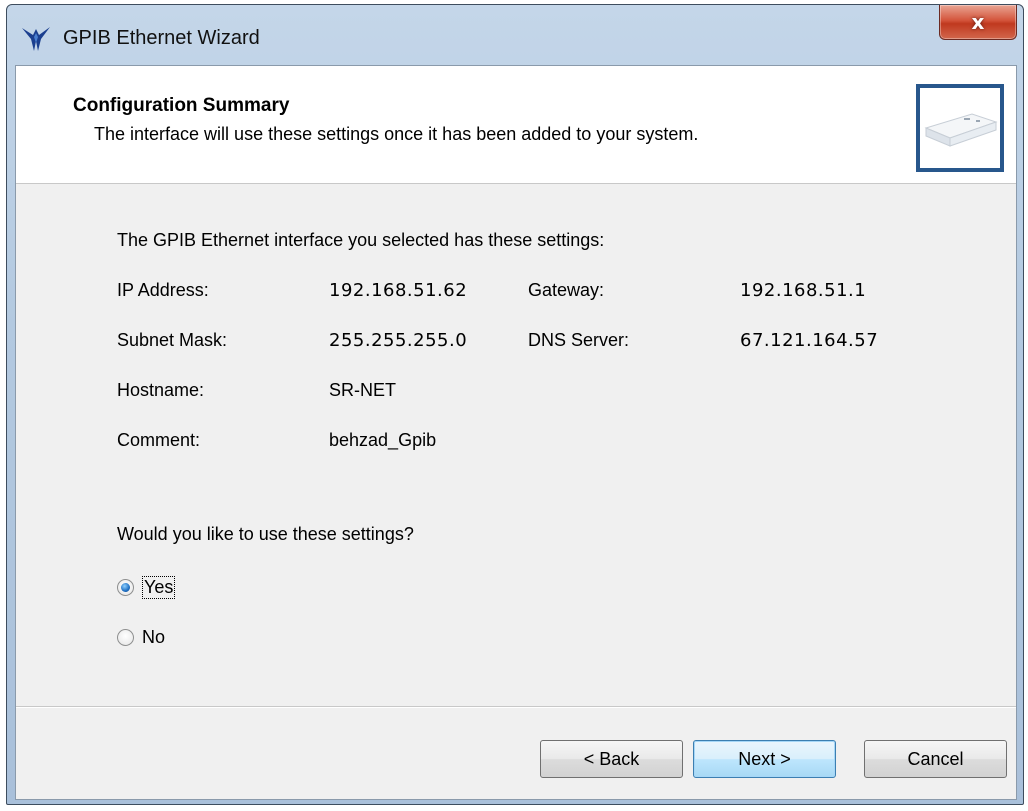 The width and height of the screenshot is (1028, 811). Describe the element at coordinates (125, 637) in the screenshot. I see `radio-unselected-icon` at that location.